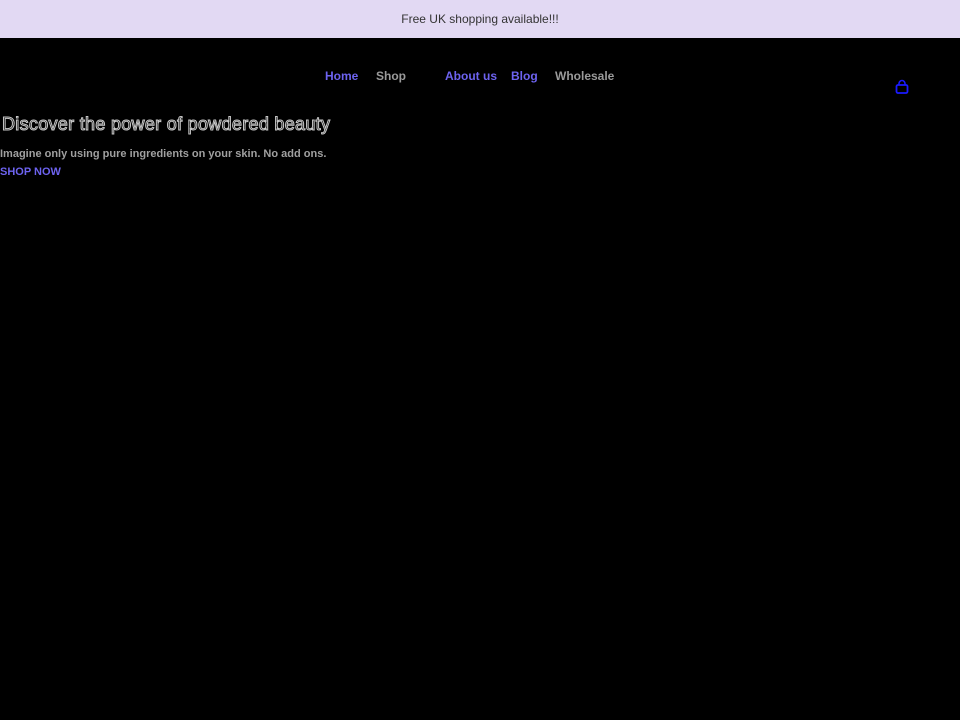 The height and width of the screenshot is (720, 960). I want to click on nav-item-home: Home, so click(341, 76).